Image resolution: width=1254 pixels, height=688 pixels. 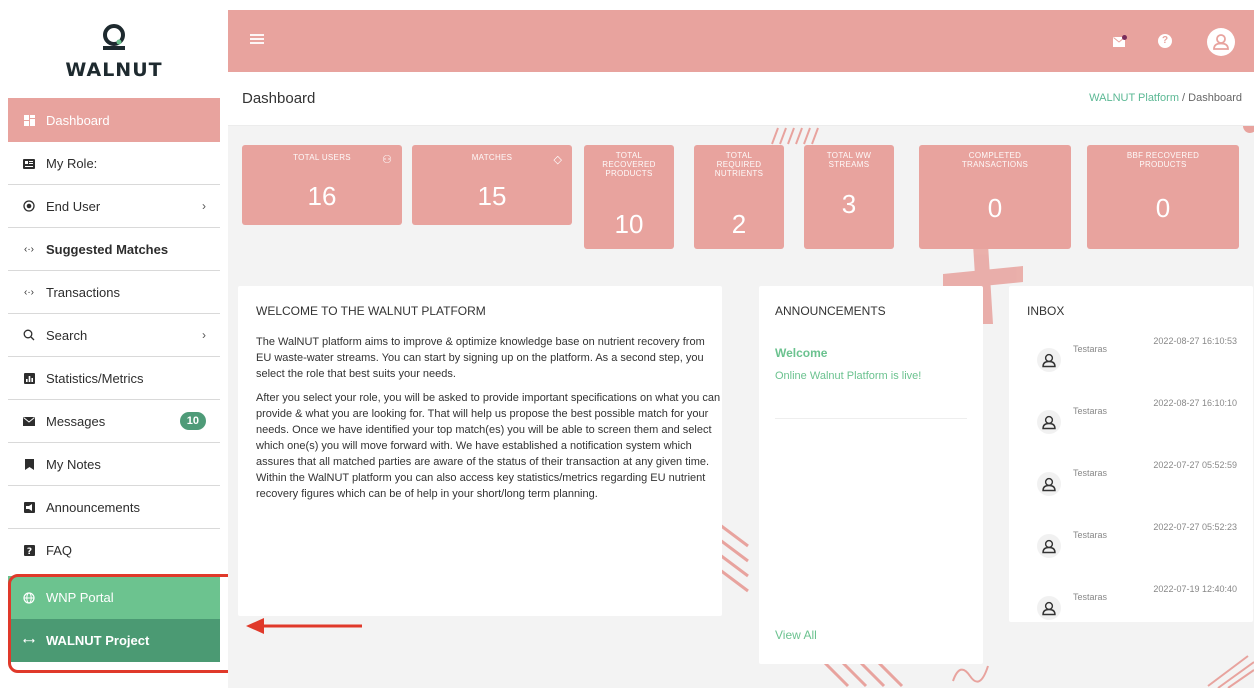 What do you see at coordinates (1248, 129) in the screenshot?
I see `decorative-dot` at bounding box center [1248, 129].